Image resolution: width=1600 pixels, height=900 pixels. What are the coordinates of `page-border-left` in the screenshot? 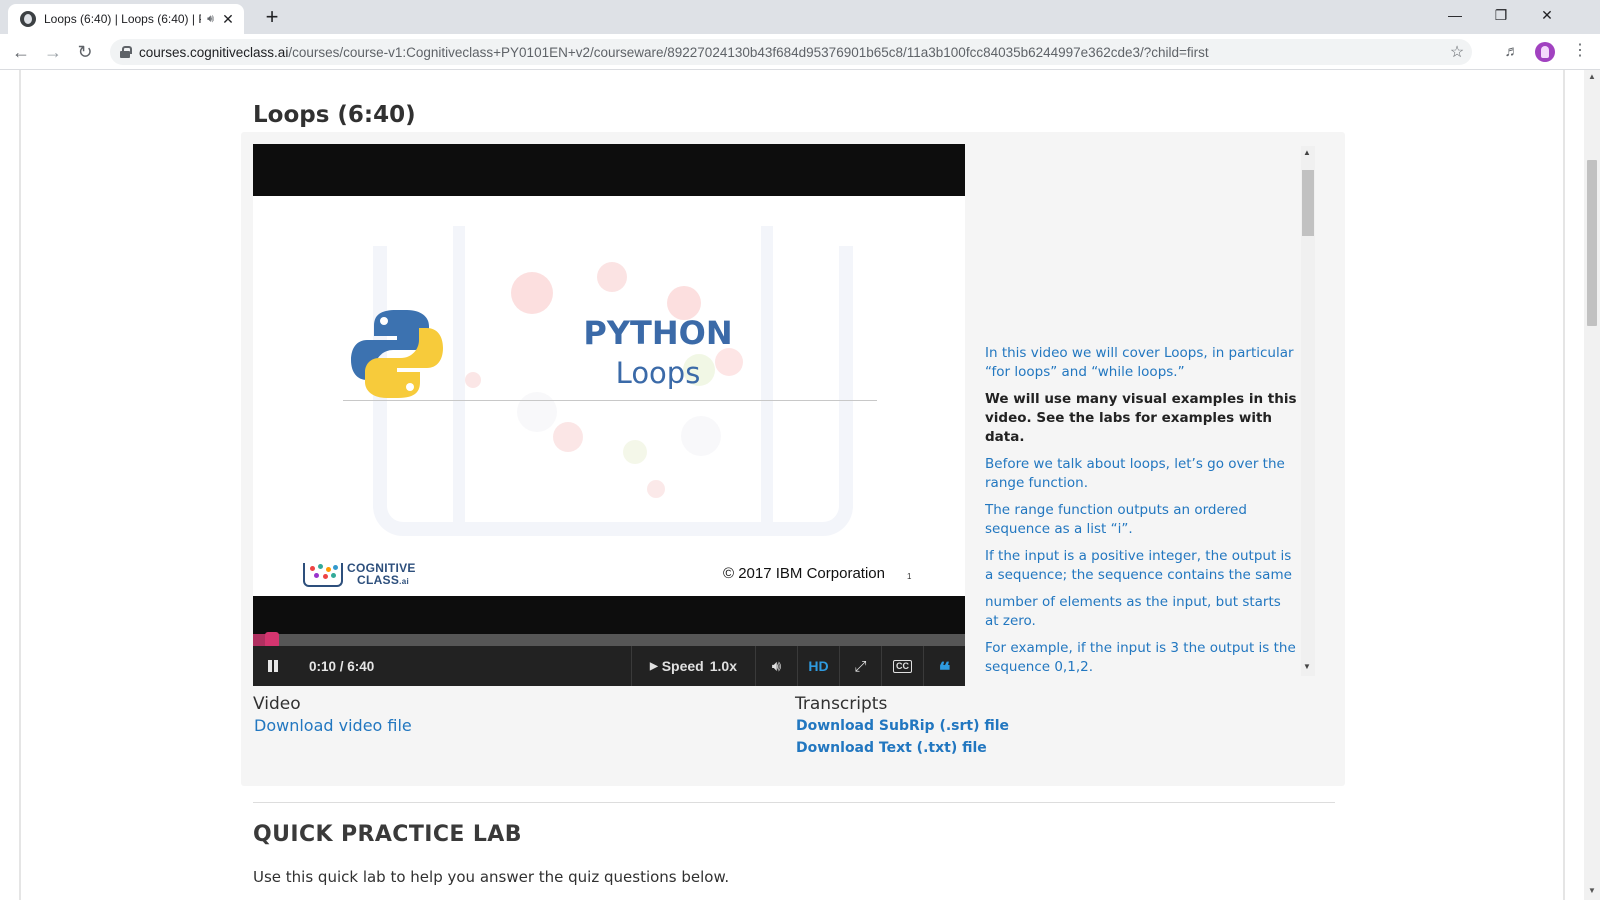 It's located at (20, 485).